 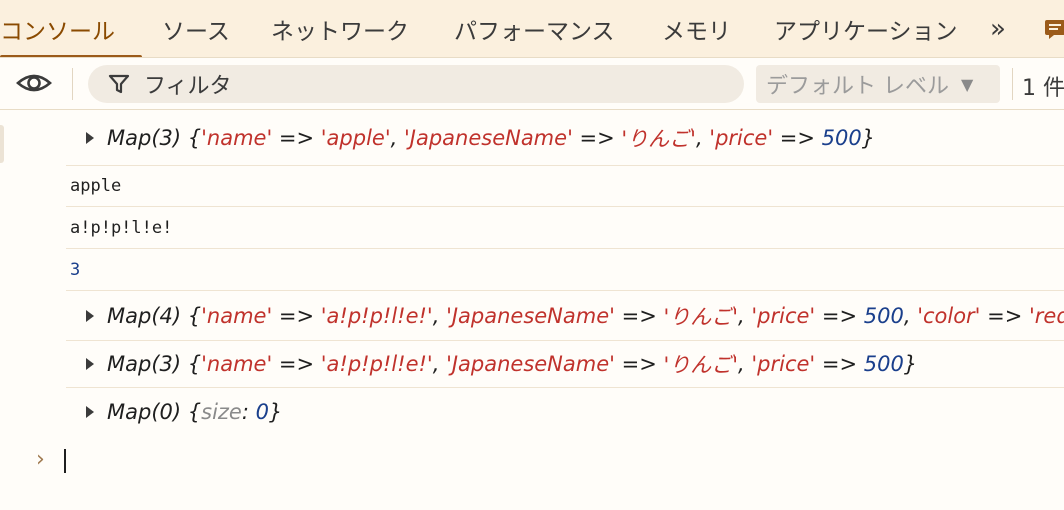 What do you see at coordinates (967, 84) in the screenshot?
I see `chevron-down-icon: ▼` at bounding box center [967, 84].